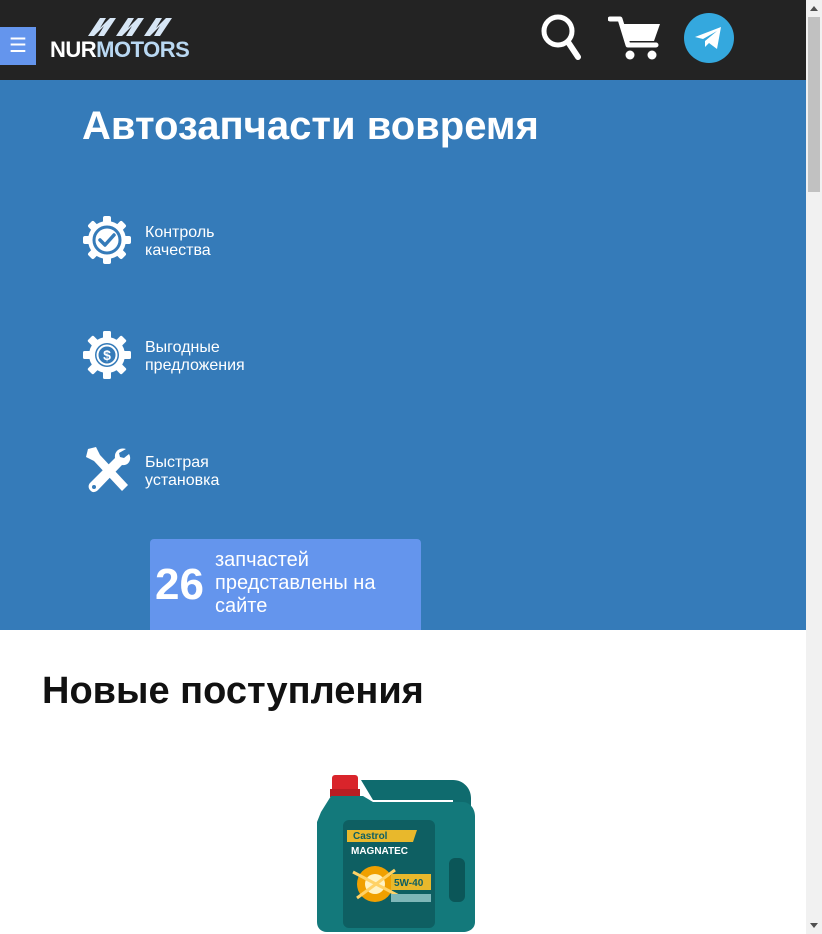 The image size is (822, 934). What do you see at coordinates (130, 27) in the screenshot?
I see `logo-mark-icon` at bounding box center [130, 27].